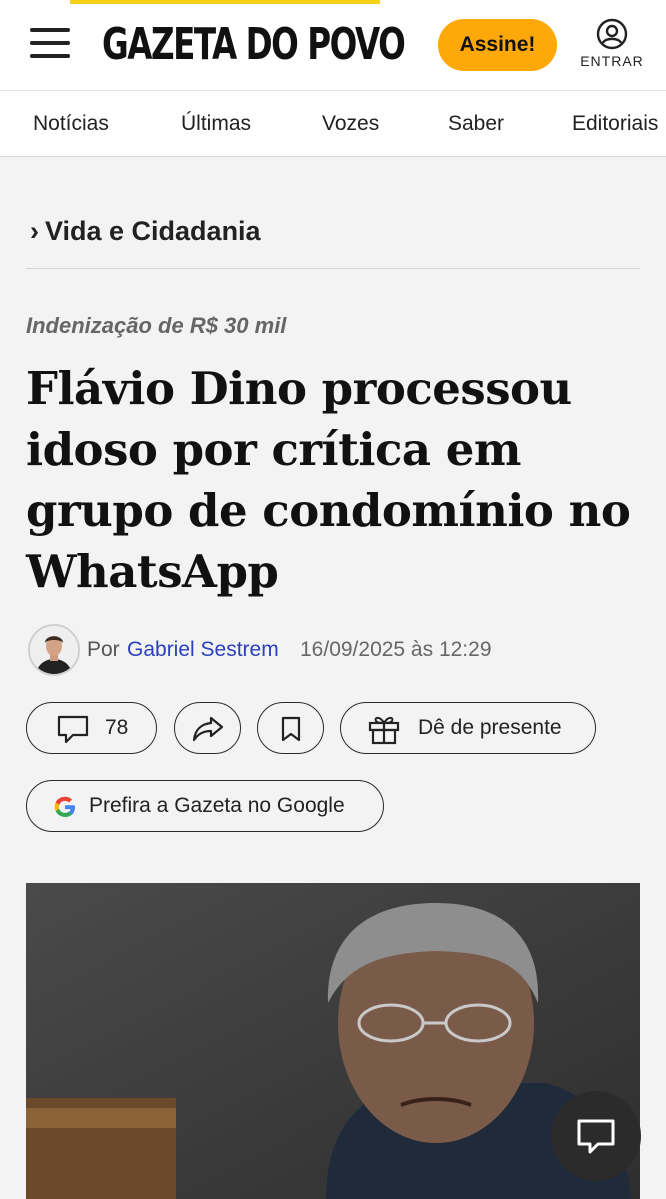 The height and width of the screenshot is (1199, 666). I want to click on nav-item-saber: Saber, so click(476, 123).